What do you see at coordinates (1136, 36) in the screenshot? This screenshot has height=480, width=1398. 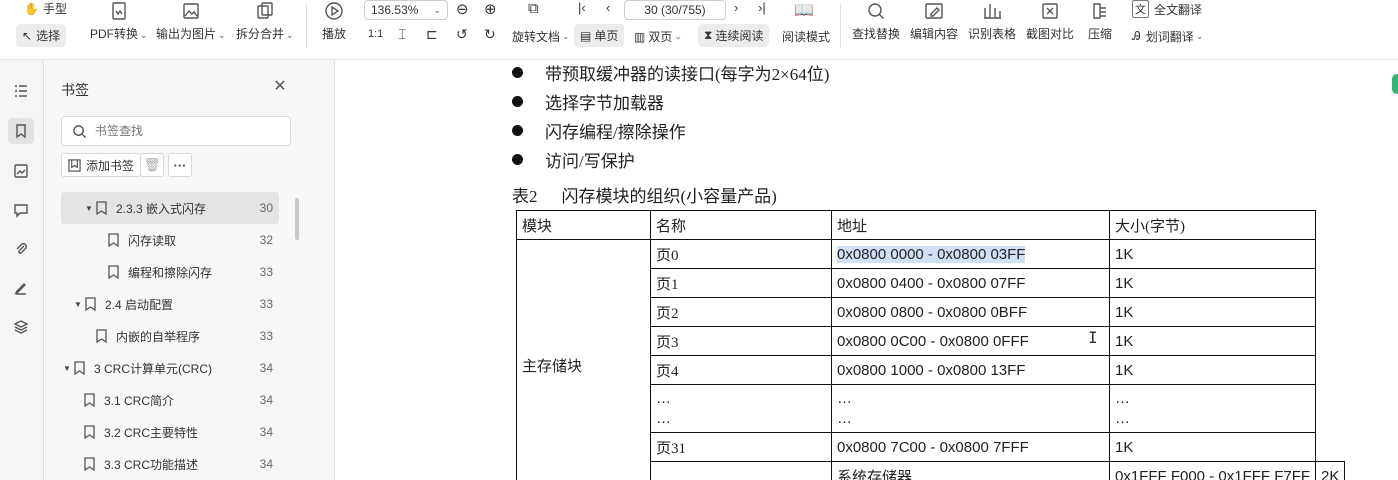 I see `word-translate-icon: Ꭿ` at bounding box center [1136, 36].